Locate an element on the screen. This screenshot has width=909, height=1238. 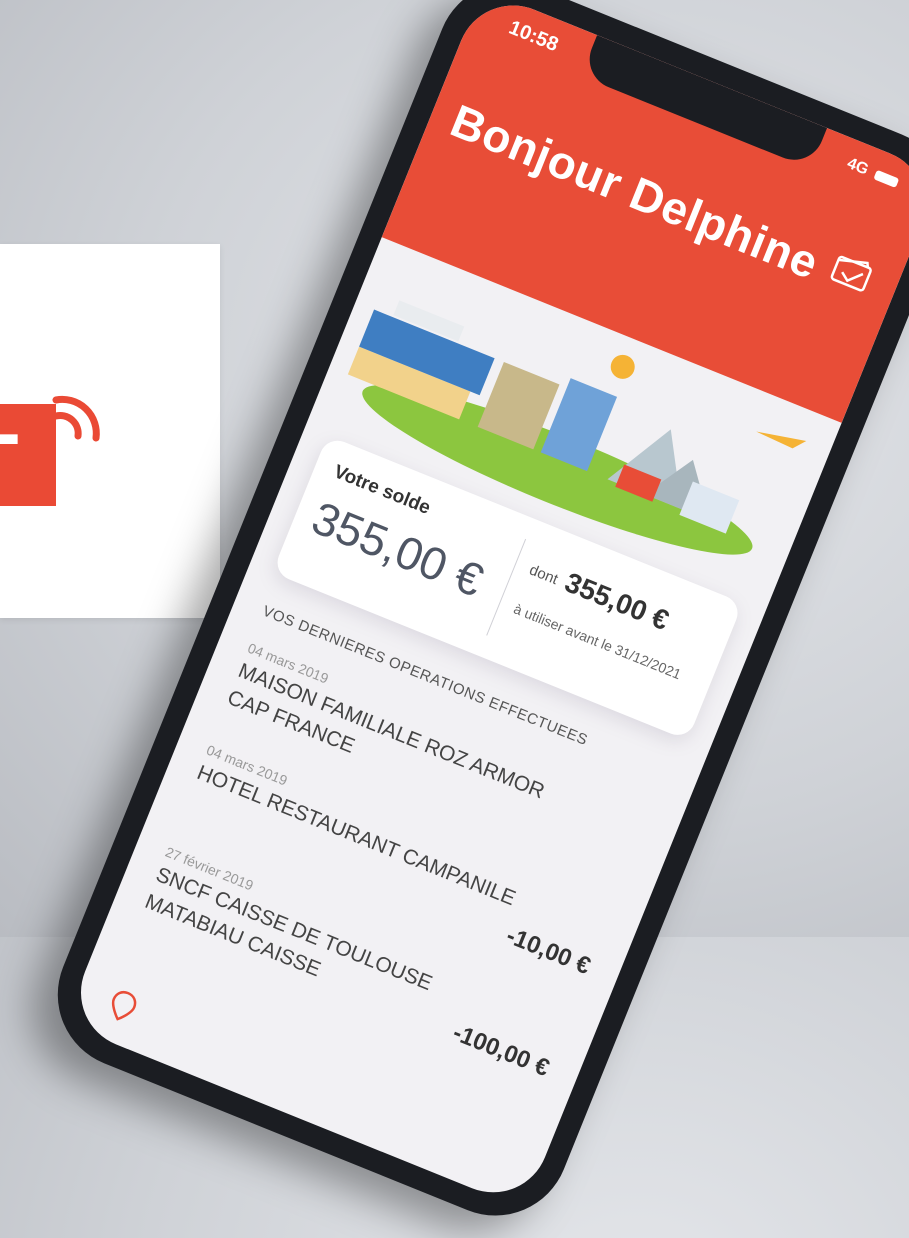
wallet-icon is located at coordinates (853, 273).